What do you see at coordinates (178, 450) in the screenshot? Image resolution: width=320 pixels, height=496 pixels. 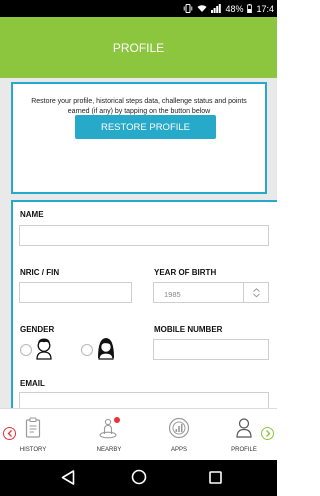 I see `nav-apps-label: APPS` at bounding box center [178, 450].